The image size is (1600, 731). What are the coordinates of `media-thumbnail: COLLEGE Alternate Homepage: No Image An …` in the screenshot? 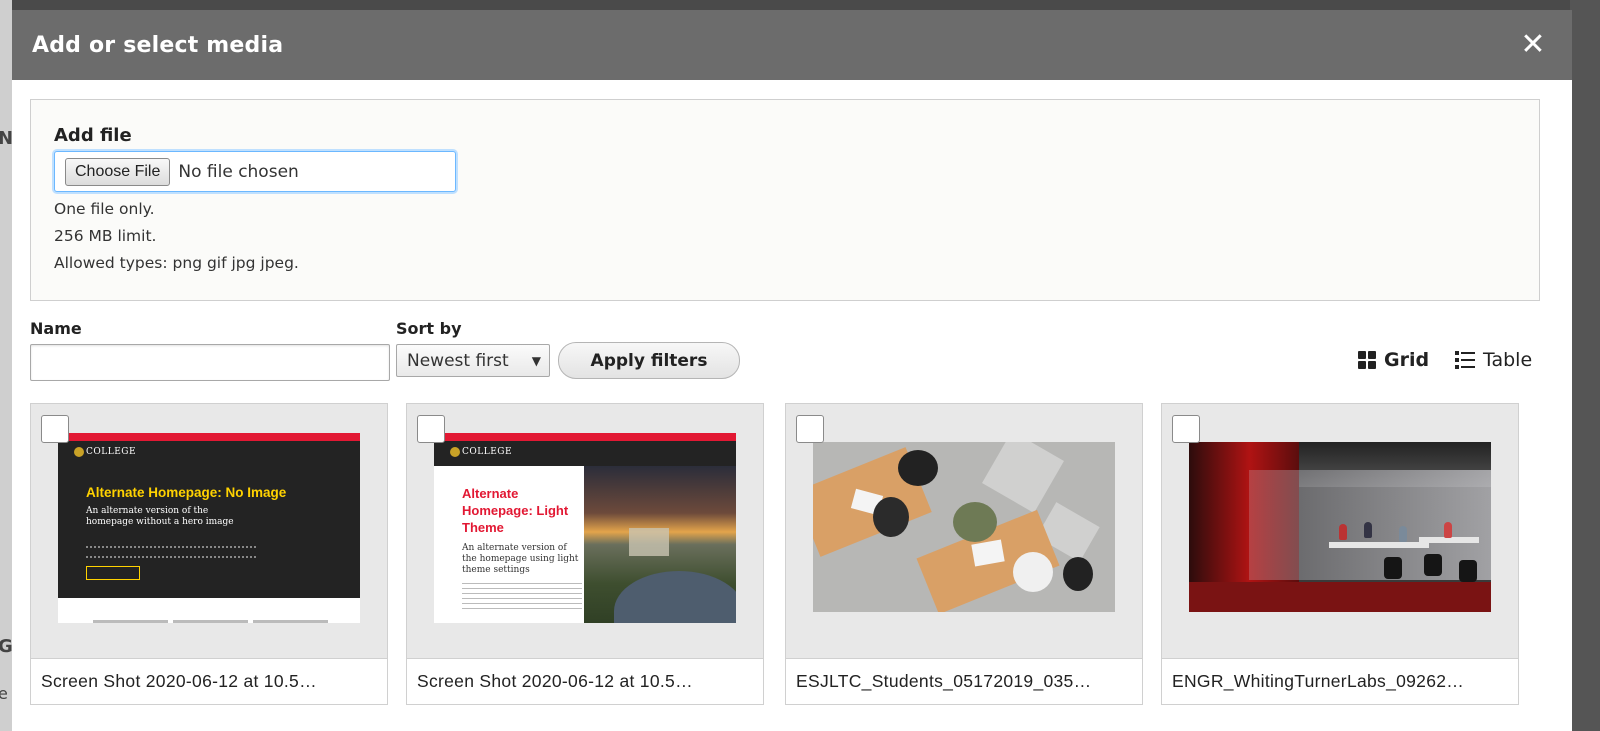 It's located at (209, 528).